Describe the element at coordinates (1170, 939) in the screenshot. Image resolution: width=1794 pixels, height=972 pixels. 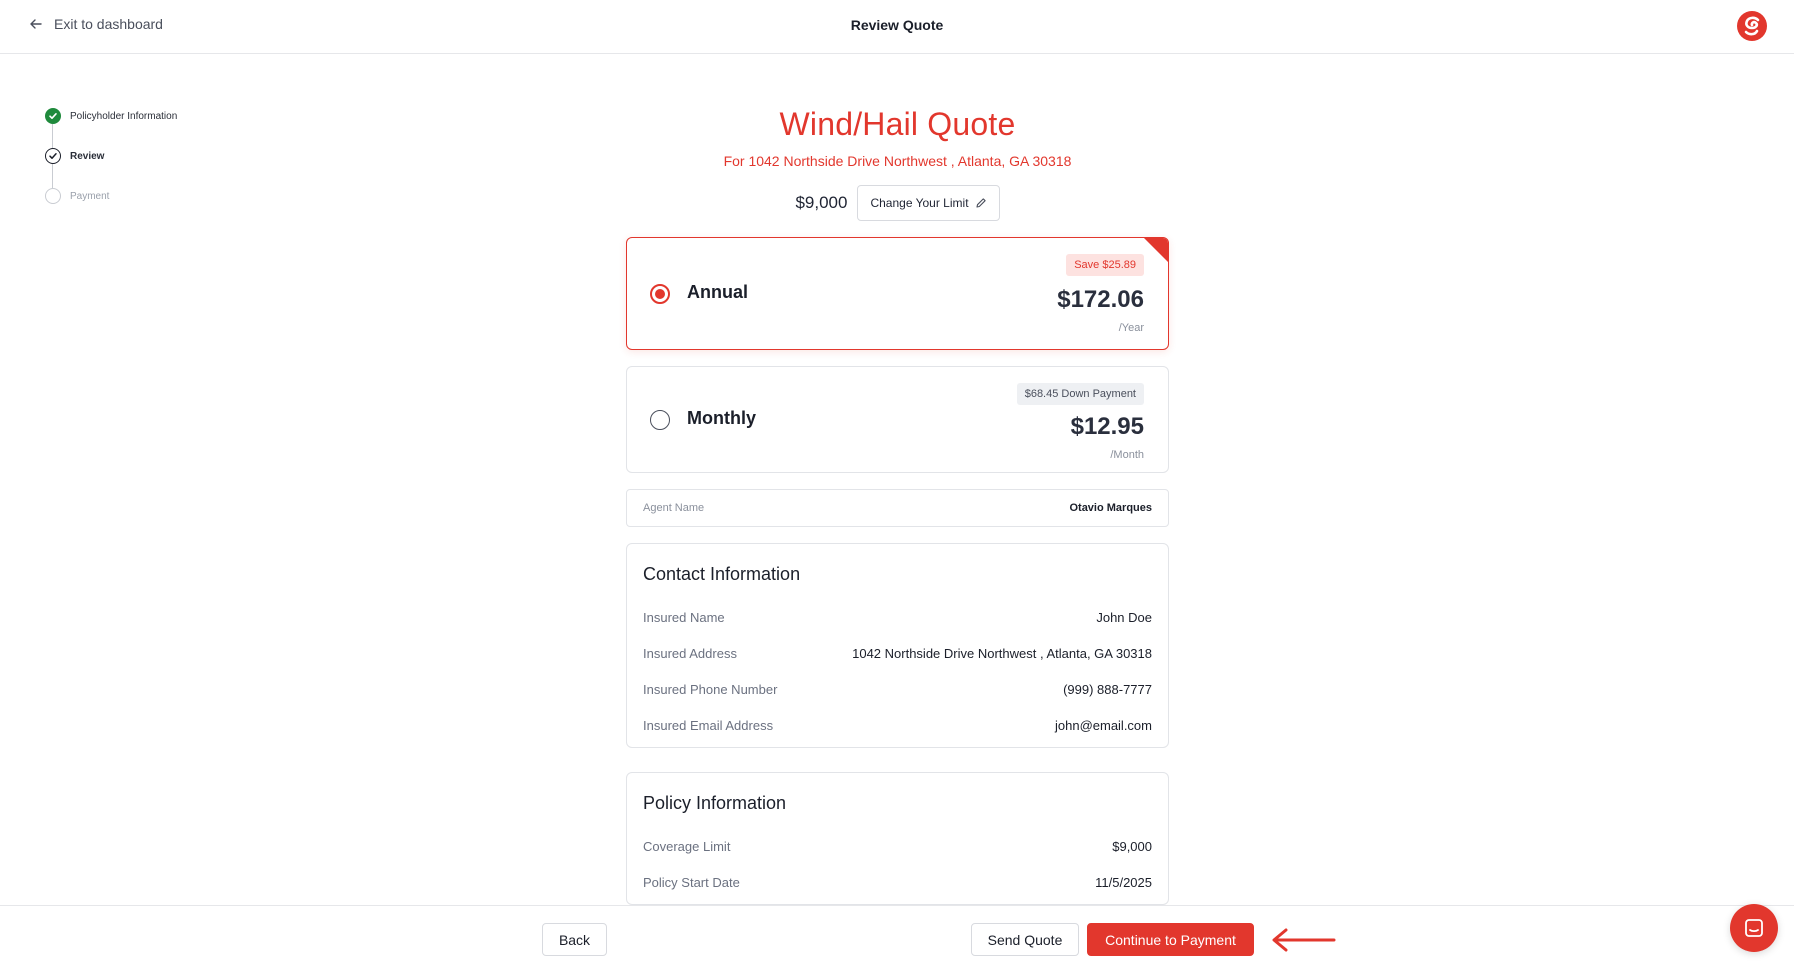
I see `continue-to-payment-button: Continue to Payment` at that location.